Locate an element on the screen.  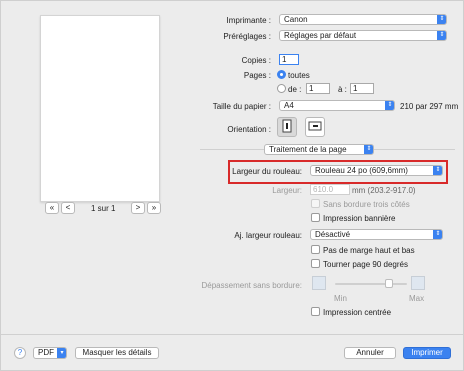
printer-value: Canon is located at coordinates (296, 19).